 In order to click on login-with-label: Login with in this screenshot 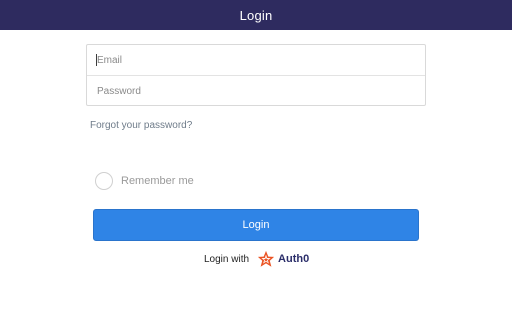, I will do `click(227, 259)`.